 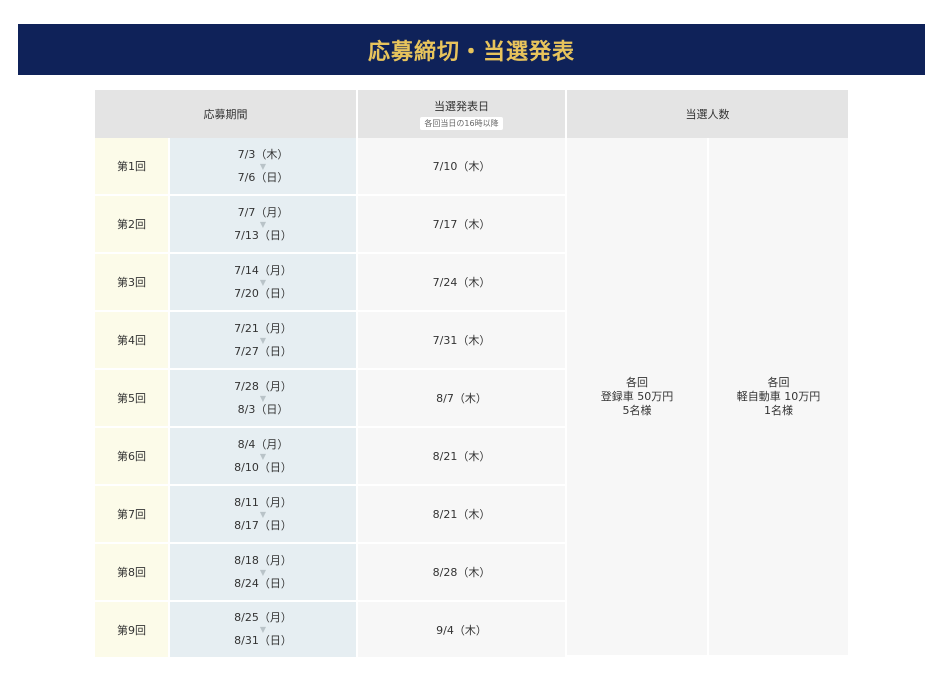 What do you see at coordinates (131, 283) in the screenshot?
I see `round-label: 第3回` at bounding box center [131, 283].